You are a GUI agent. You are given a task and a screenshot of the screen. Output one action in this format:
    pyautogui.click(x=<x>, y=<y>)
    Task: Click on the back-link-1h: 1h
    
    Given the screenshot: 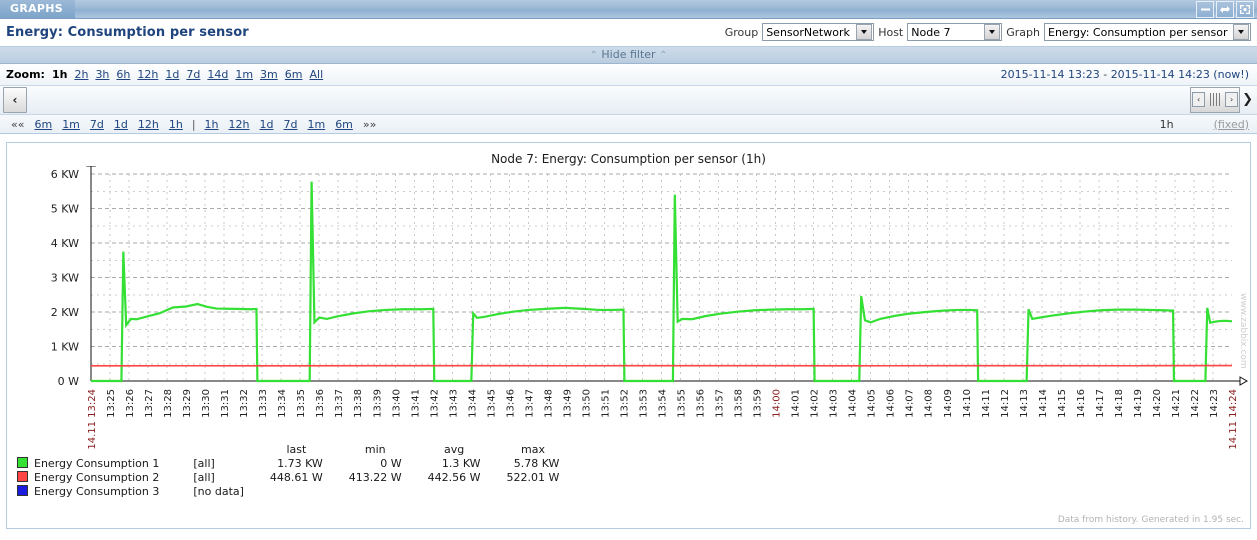 What is the action you would take?
    pyautogui.click(x=176, y=124)
    